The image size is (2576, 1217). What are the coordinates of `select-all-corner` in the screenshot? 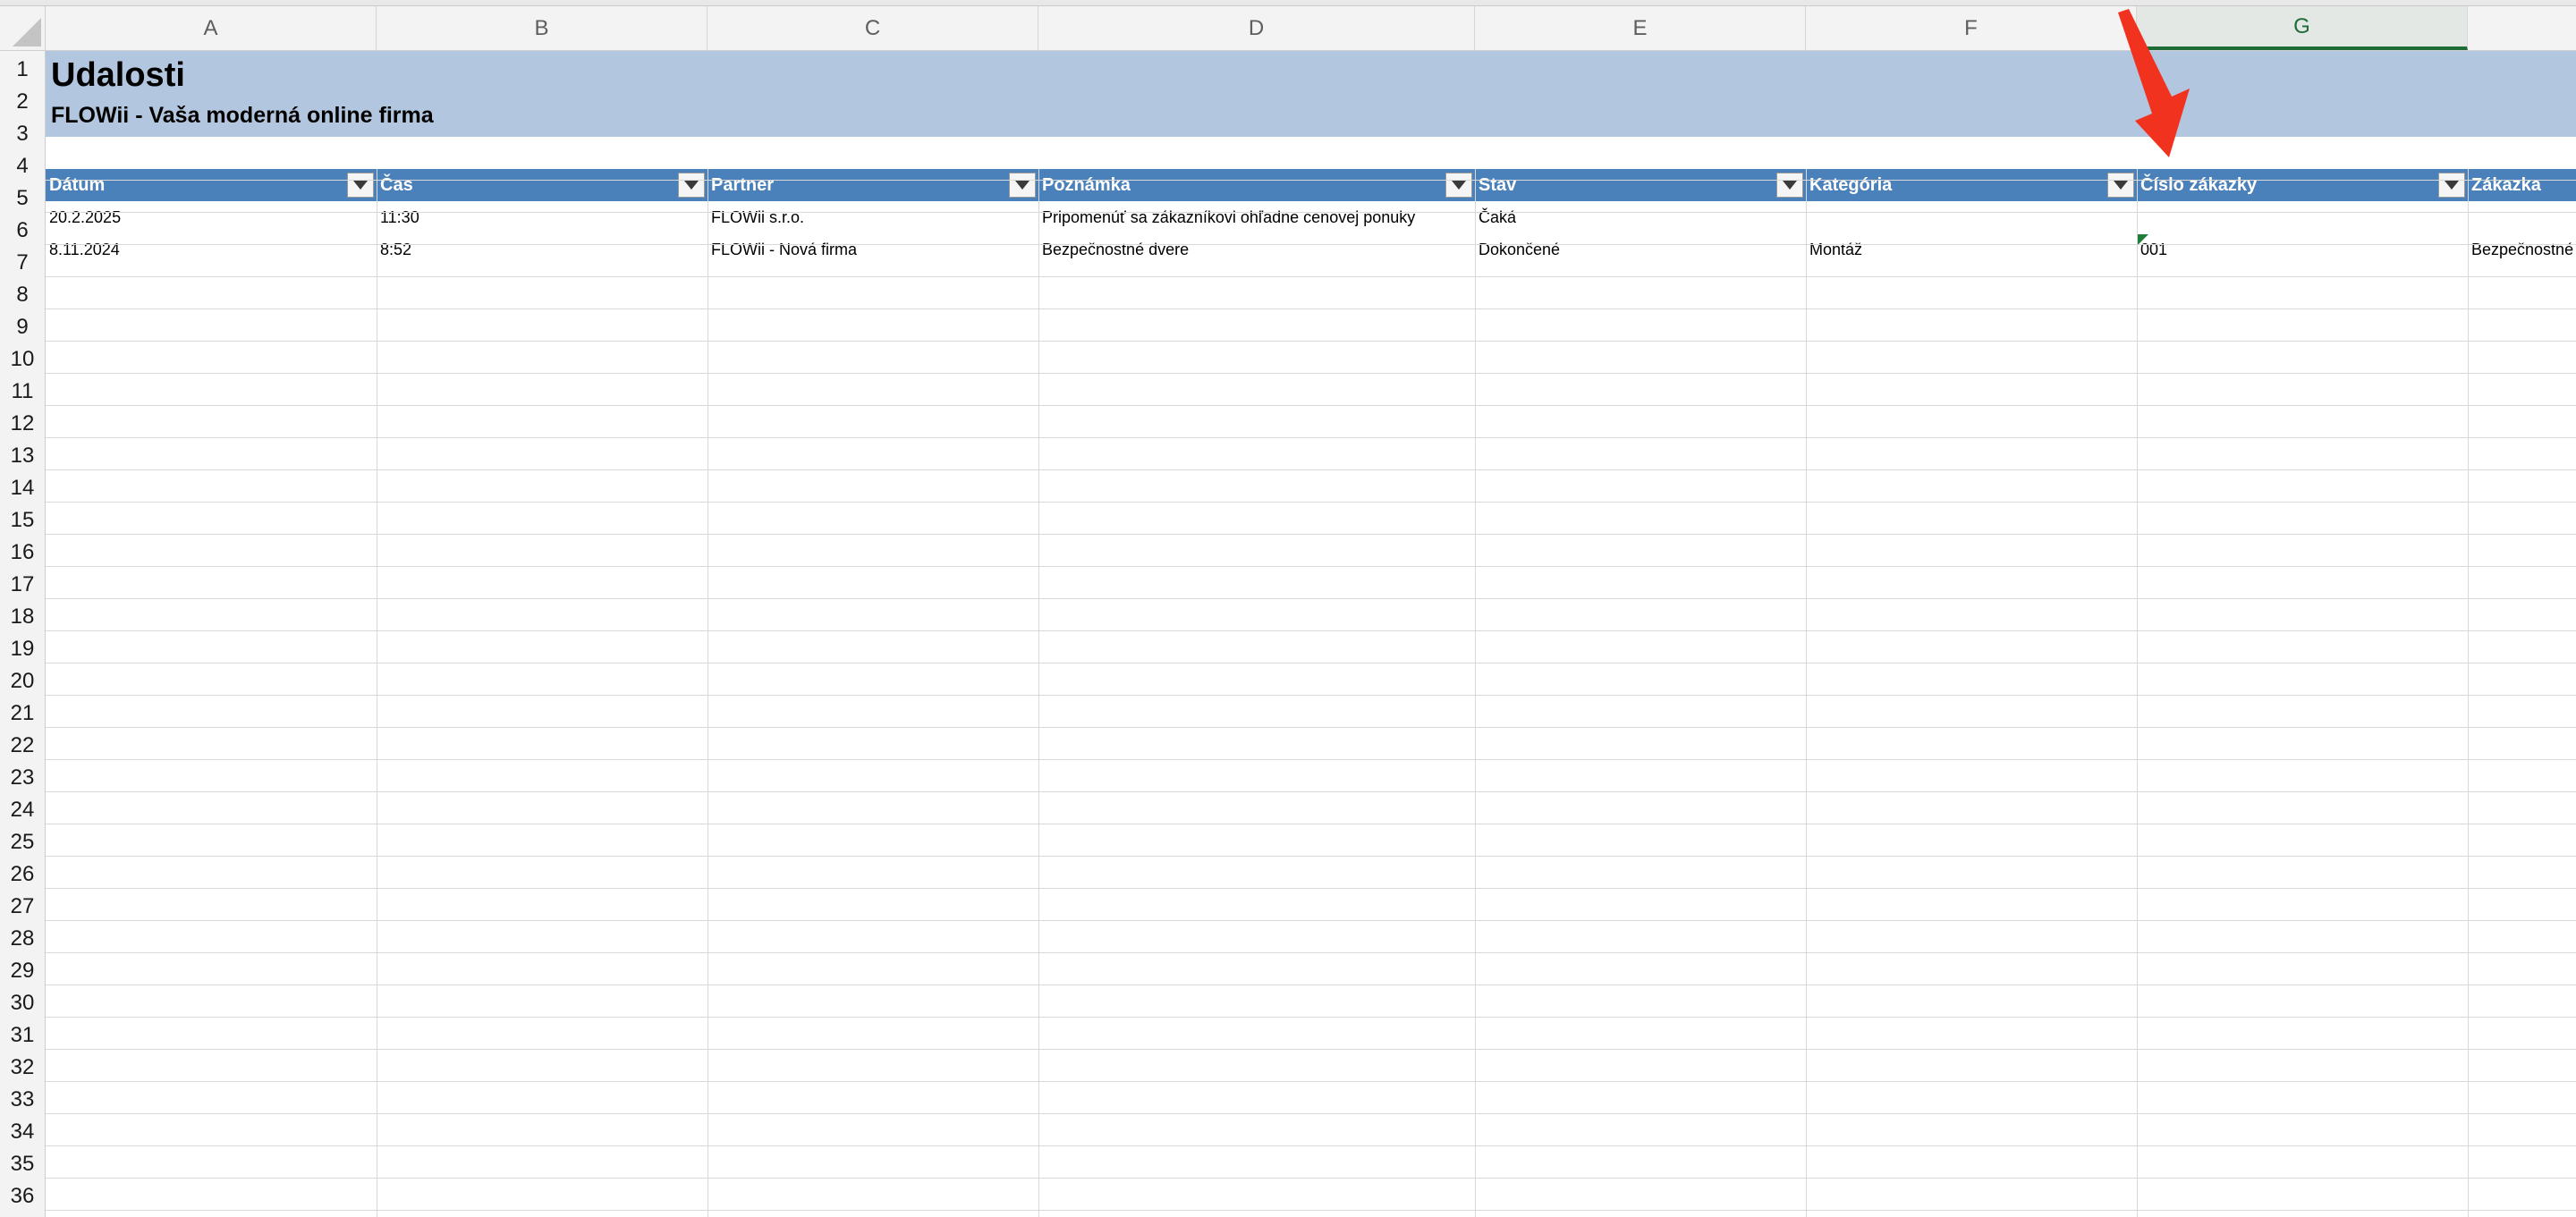 It's located at (23, 29).